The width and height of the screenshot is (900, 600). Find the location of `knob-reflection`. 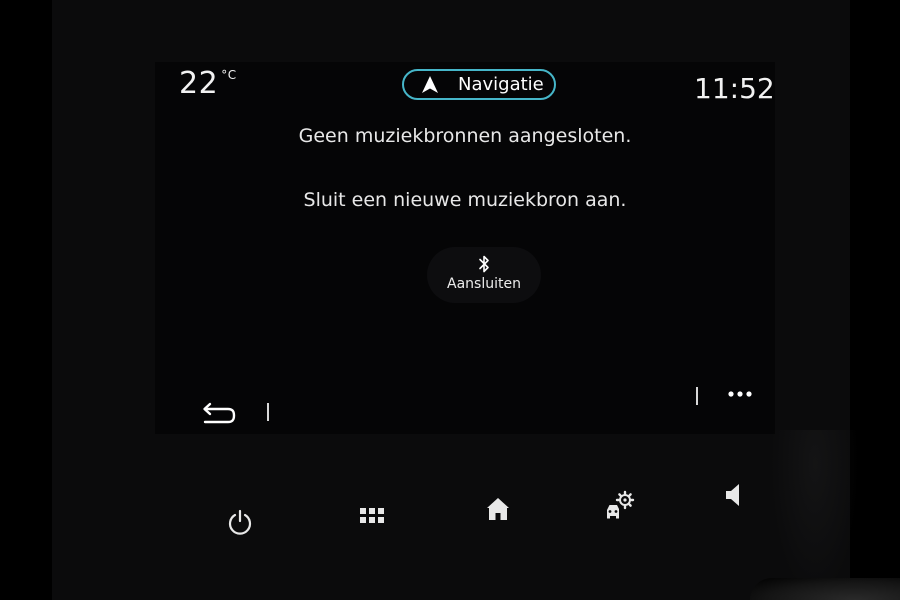

knob-reflection is located at coordinates (815, 515).